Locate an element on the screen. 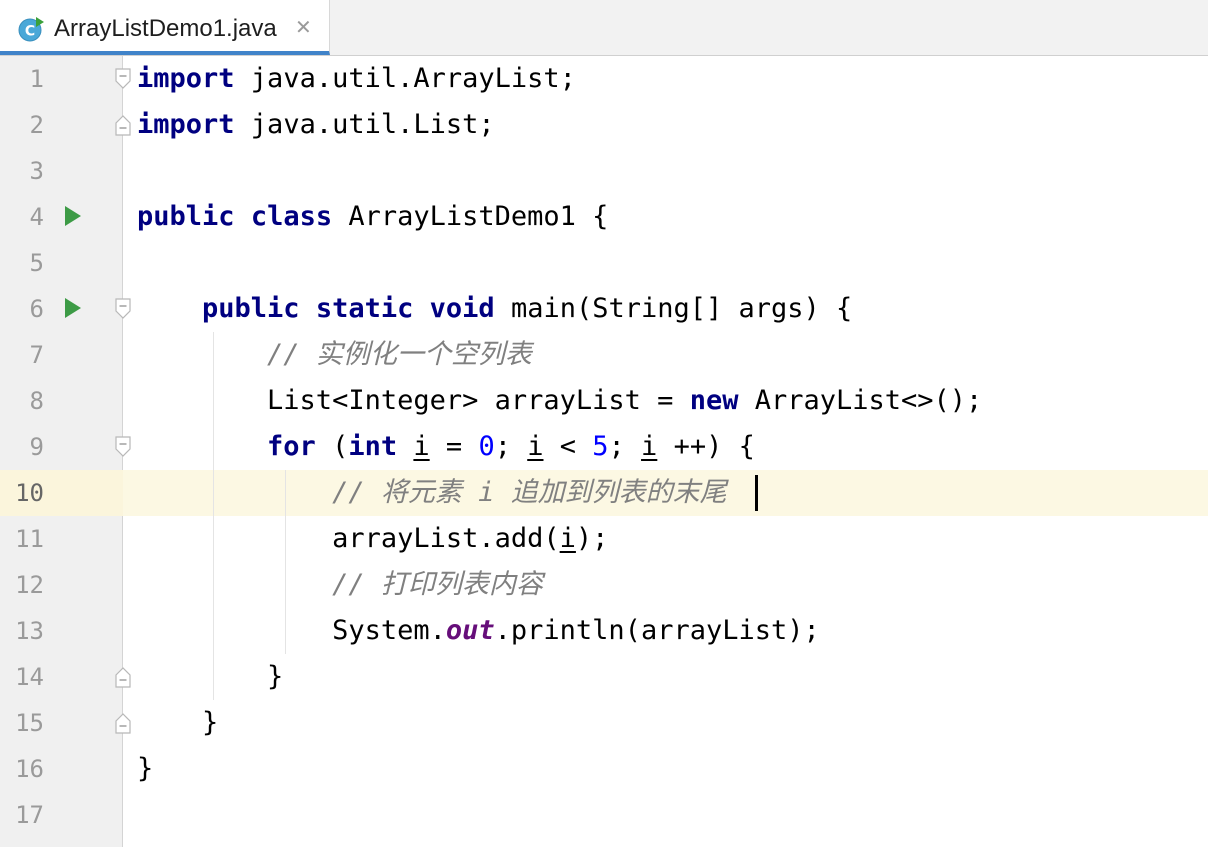  code-token: ArrayList<>(); is located at coordinates (860, 400).